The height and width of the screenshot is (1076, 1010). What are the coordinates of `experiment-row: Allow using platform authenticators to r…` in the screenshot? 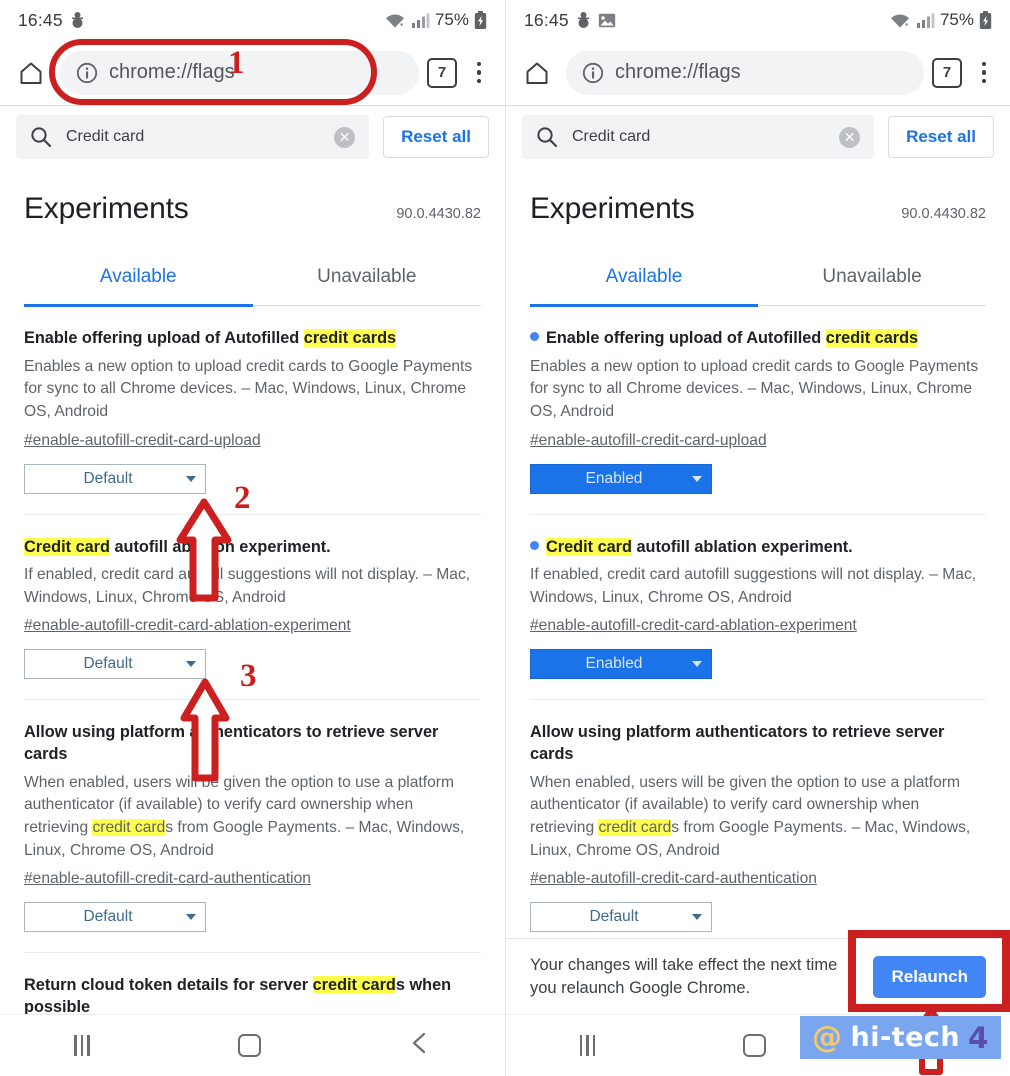 It's located at (758, 826).